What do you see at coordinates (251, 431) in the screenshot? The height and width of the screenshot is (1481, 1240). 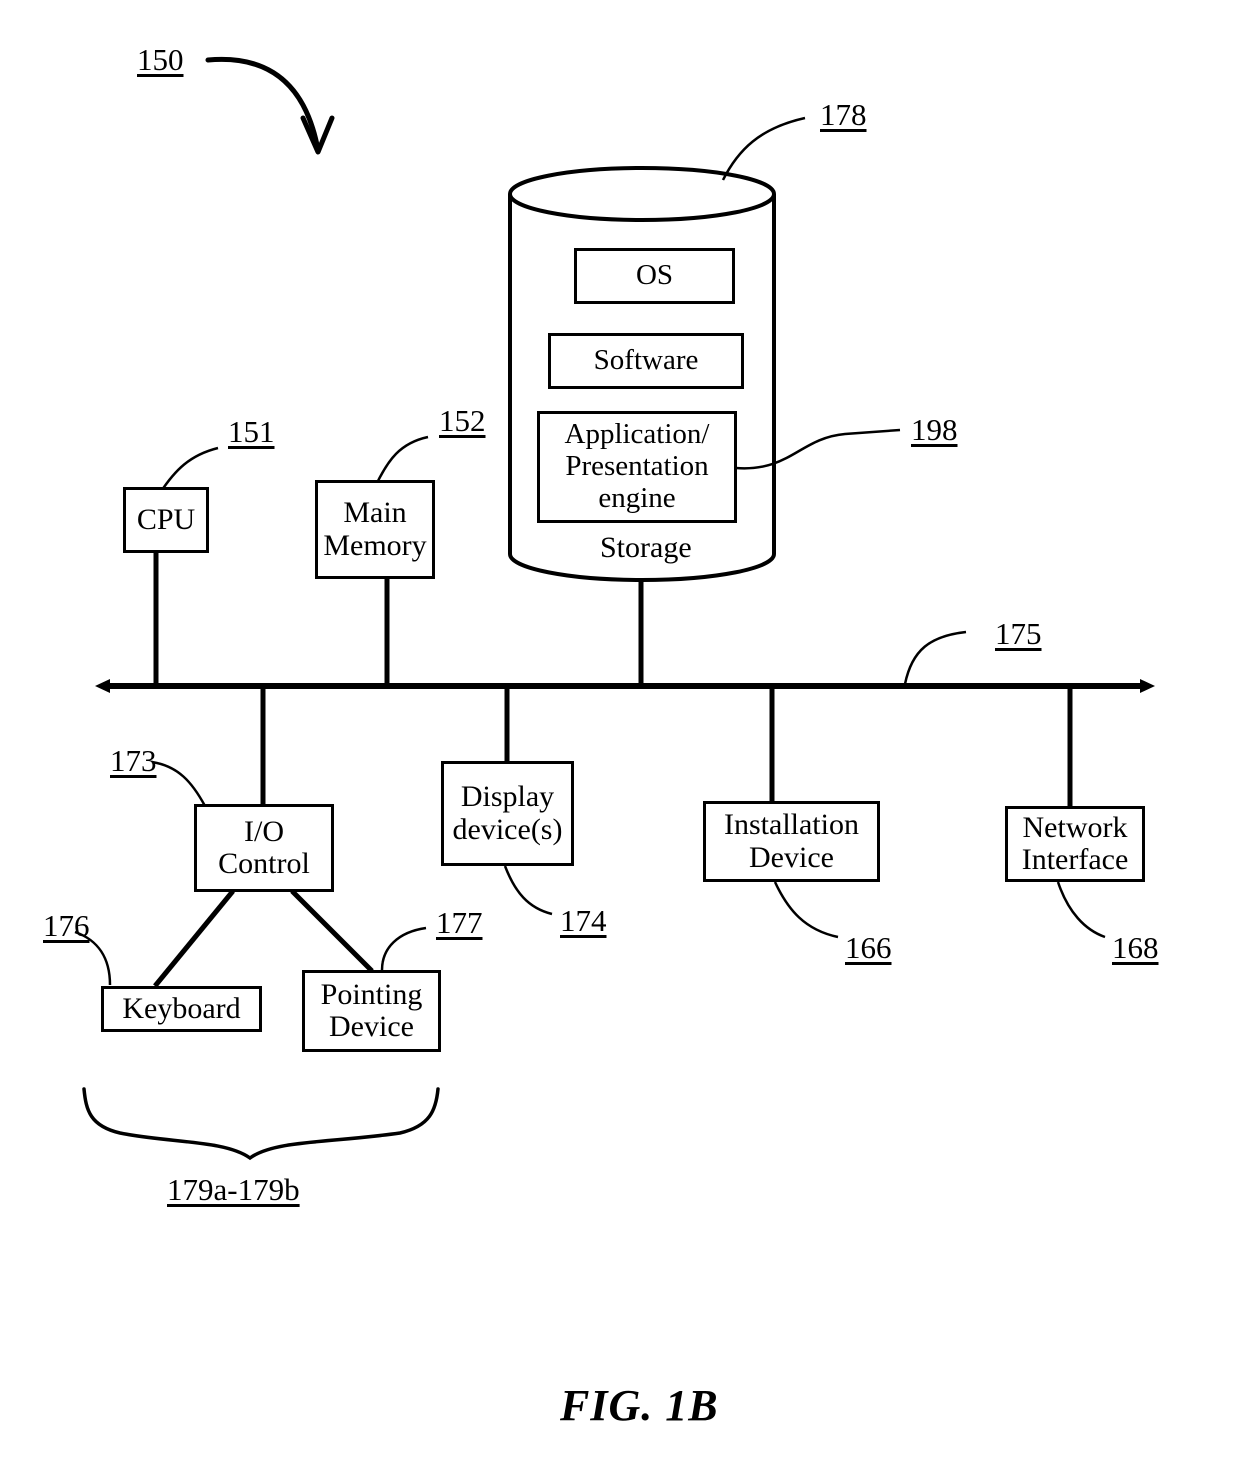 I see `cpu-ref-151: 151` at bounding box center [251, 431].